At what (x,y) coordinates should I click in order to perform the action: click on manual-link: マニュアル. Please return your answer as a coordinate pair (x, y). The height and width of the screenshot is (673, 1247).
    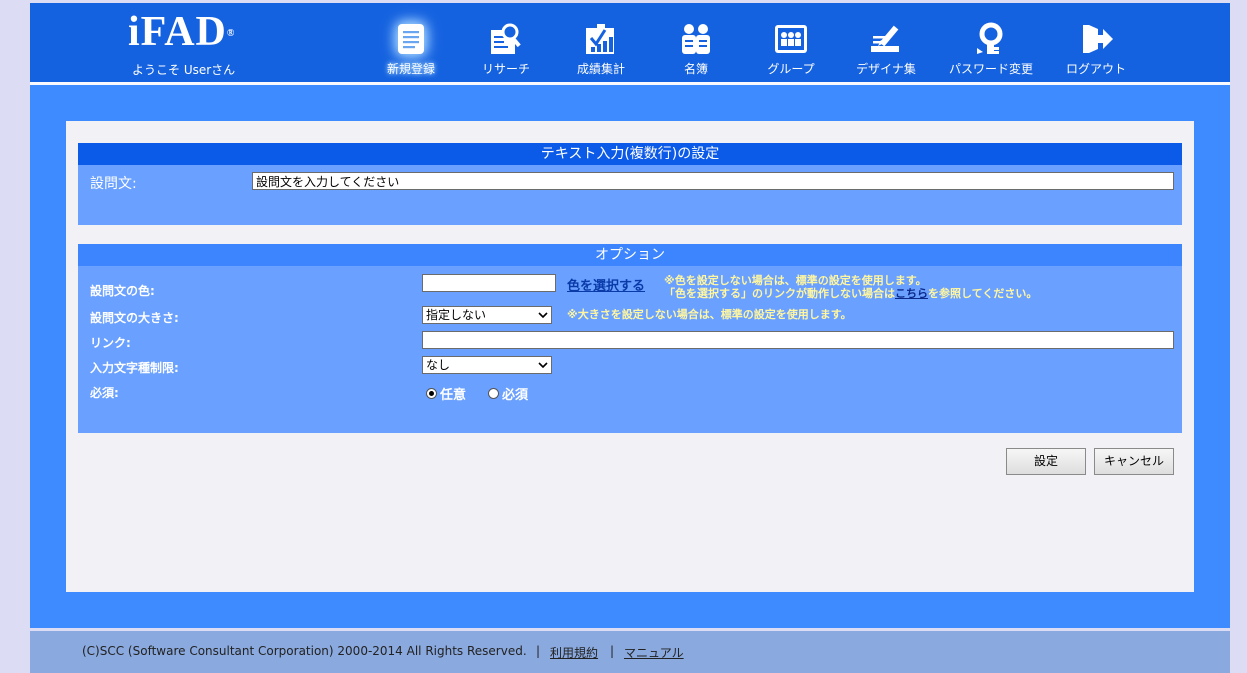
    Looking at the image, I should click on (654, 652).